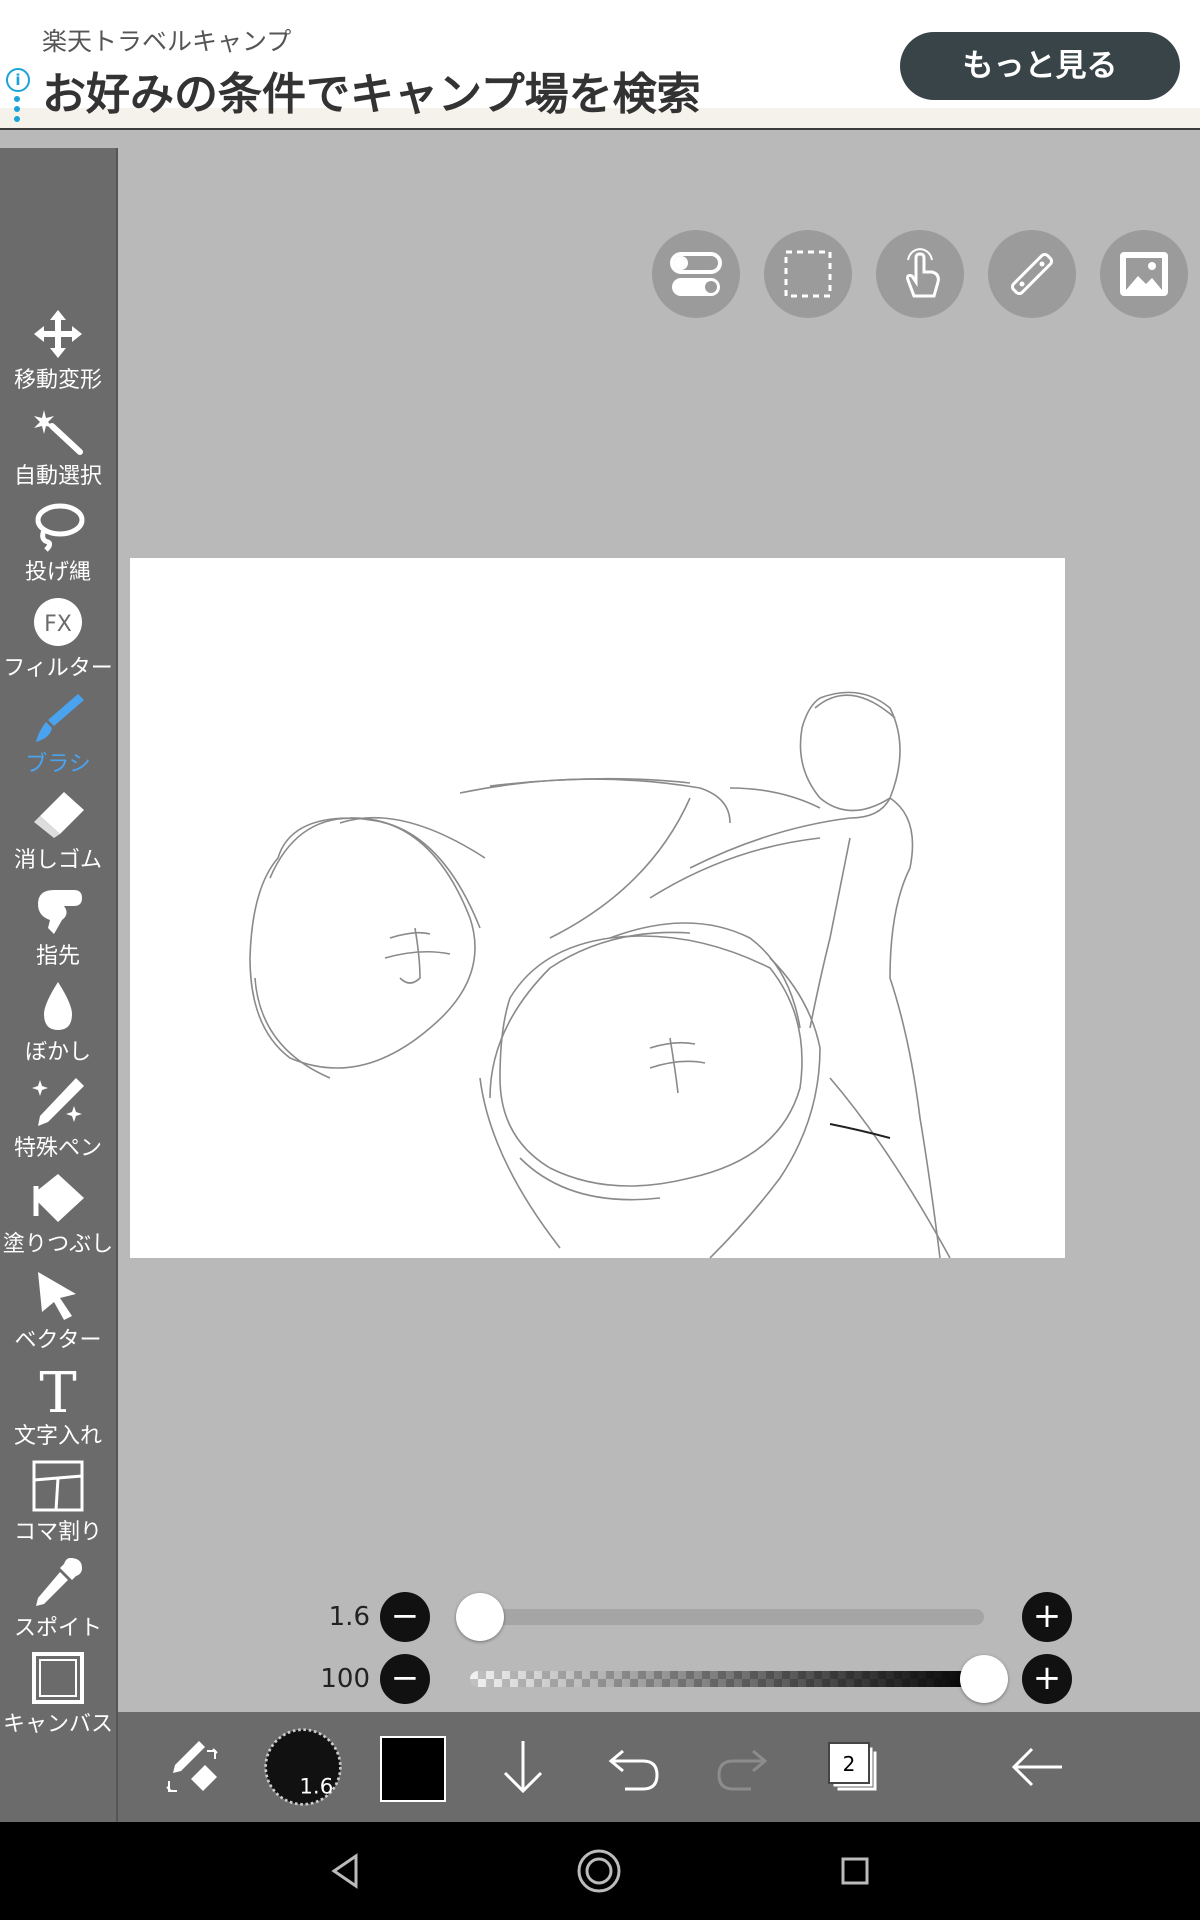 The height and width of the screenshot is (1920, 1200). I want to click on opacity-slider-thumb, so click(984, 1679).